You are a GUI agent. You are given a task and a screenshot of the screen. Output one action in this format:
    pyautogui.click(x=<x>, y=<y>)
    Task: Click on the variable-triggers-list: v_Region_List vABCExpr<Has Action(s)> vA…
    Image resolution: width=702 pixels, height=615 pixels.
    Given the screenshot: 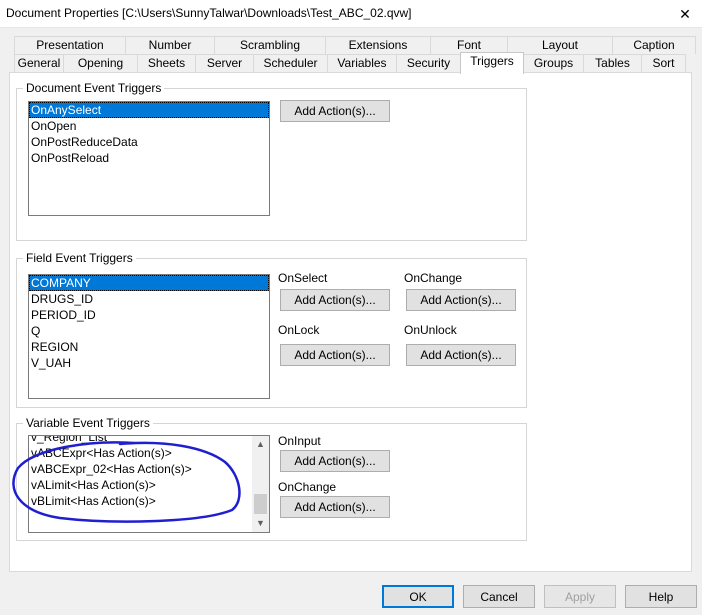 What is the action you would take?
    pyautogui.click(x=149, y=484)
    